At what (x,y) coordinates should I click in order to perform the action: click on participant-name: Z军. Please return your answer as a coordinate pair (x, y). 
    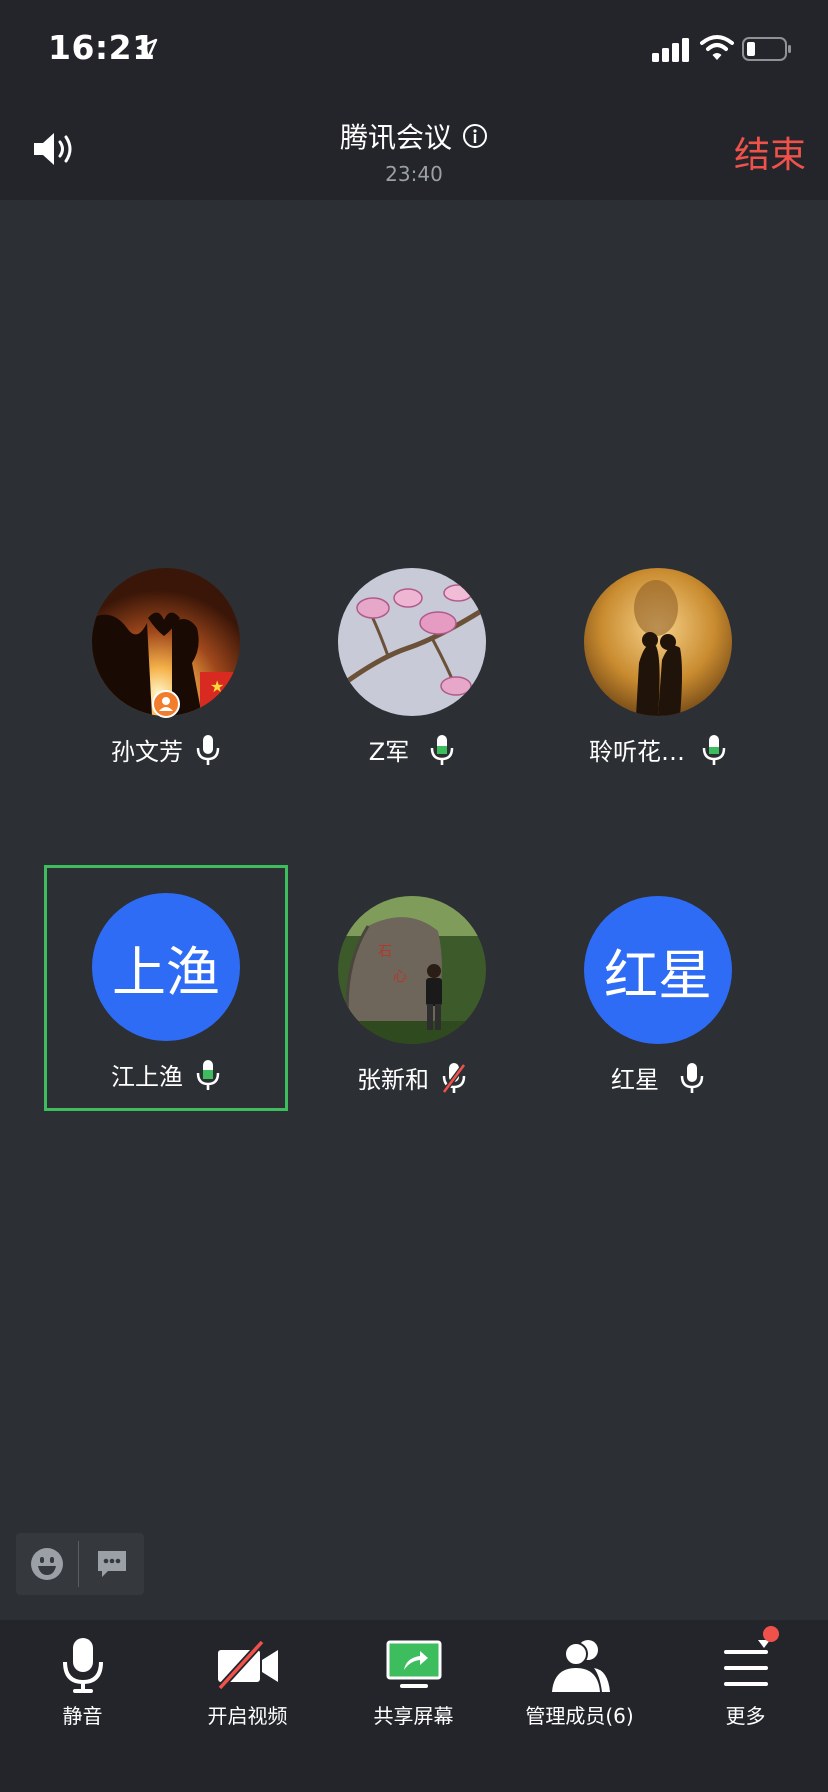
    Looking at the image, I should click on (389, 752).